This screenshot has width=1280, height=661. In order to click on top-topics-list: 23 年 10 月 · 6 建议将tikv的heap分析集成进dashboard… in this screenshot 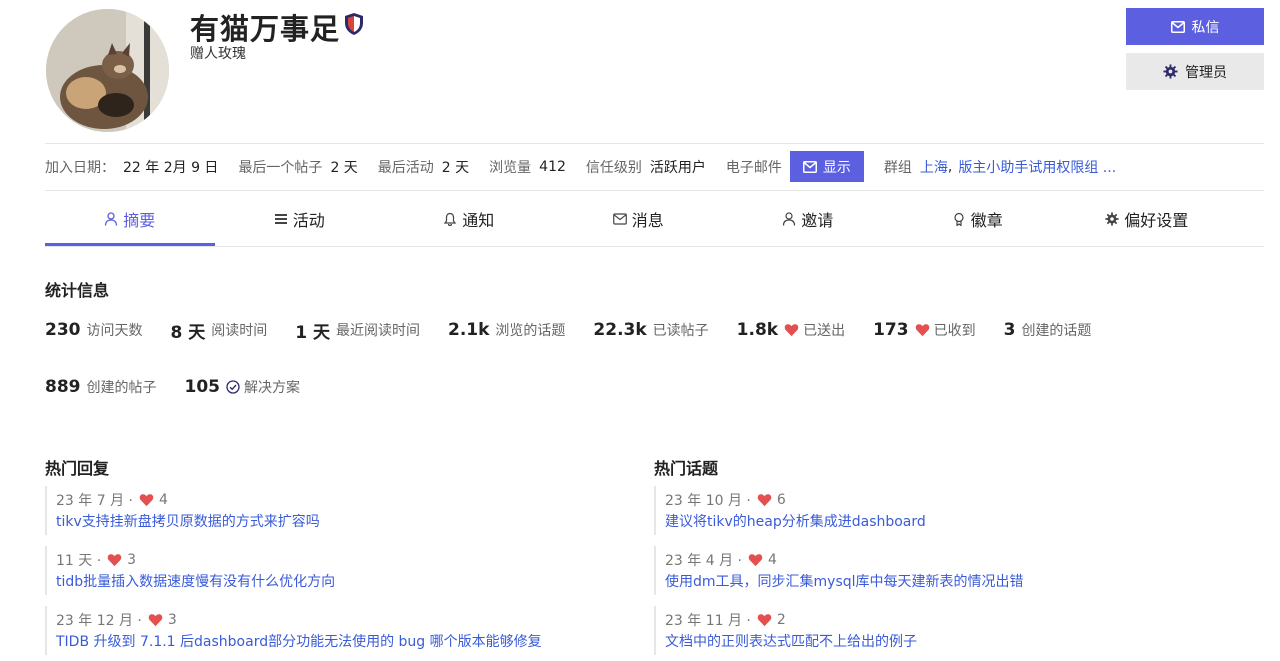, I will do `click(934, 573)`.